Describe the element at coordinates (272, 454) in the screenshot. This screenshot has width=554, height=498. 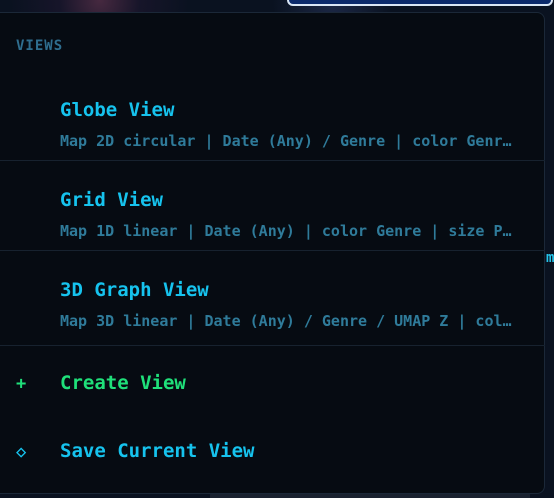
I see `save-current-view-button: ◇ Save Current View` at that location.